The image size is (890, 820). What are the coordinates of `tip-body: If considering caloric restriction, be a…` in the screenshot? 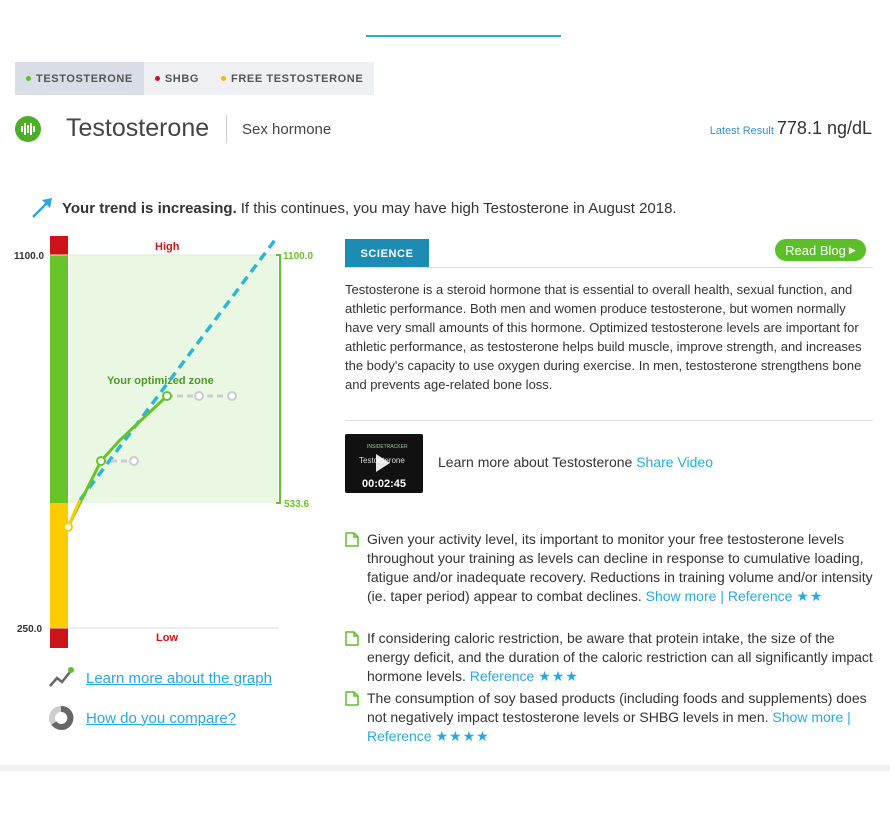 It's located at (620, 657).